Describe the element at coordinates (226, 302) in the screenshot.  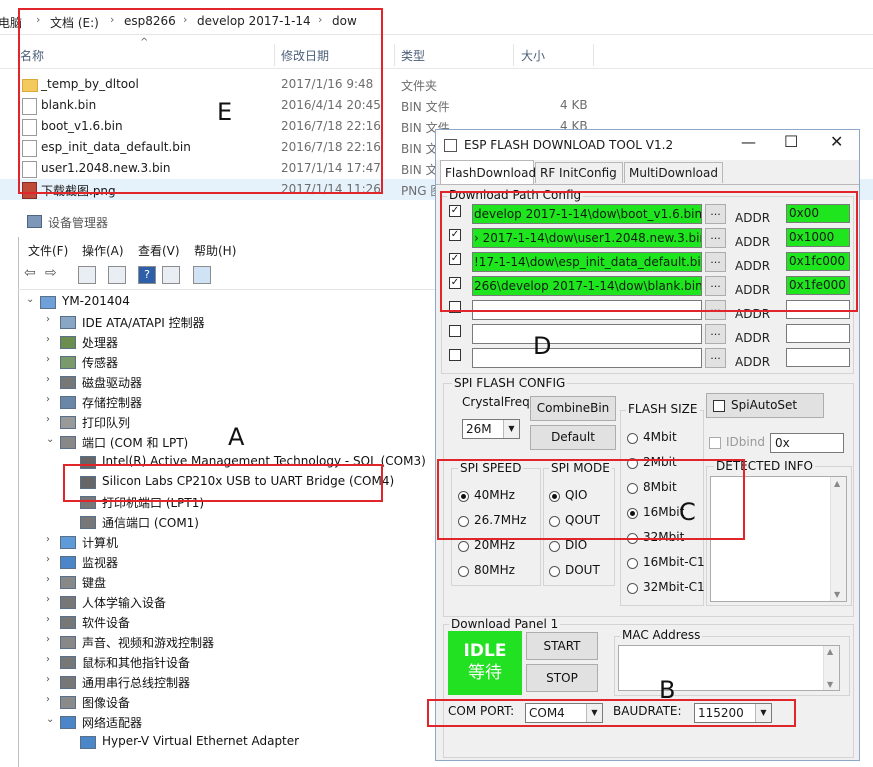
I see `tree-root: ⌄ YM-201404` at that location.